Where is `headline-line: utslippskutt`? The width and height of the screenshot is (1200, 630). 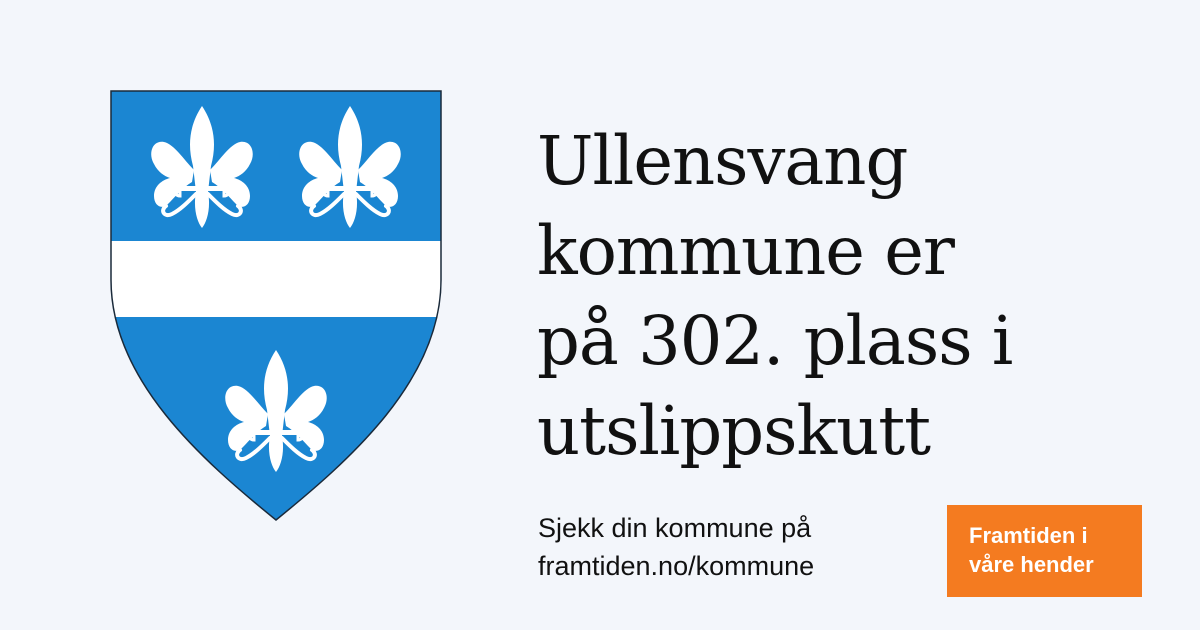 headline-line: utslippskutt is located at coordinates (734, 431).